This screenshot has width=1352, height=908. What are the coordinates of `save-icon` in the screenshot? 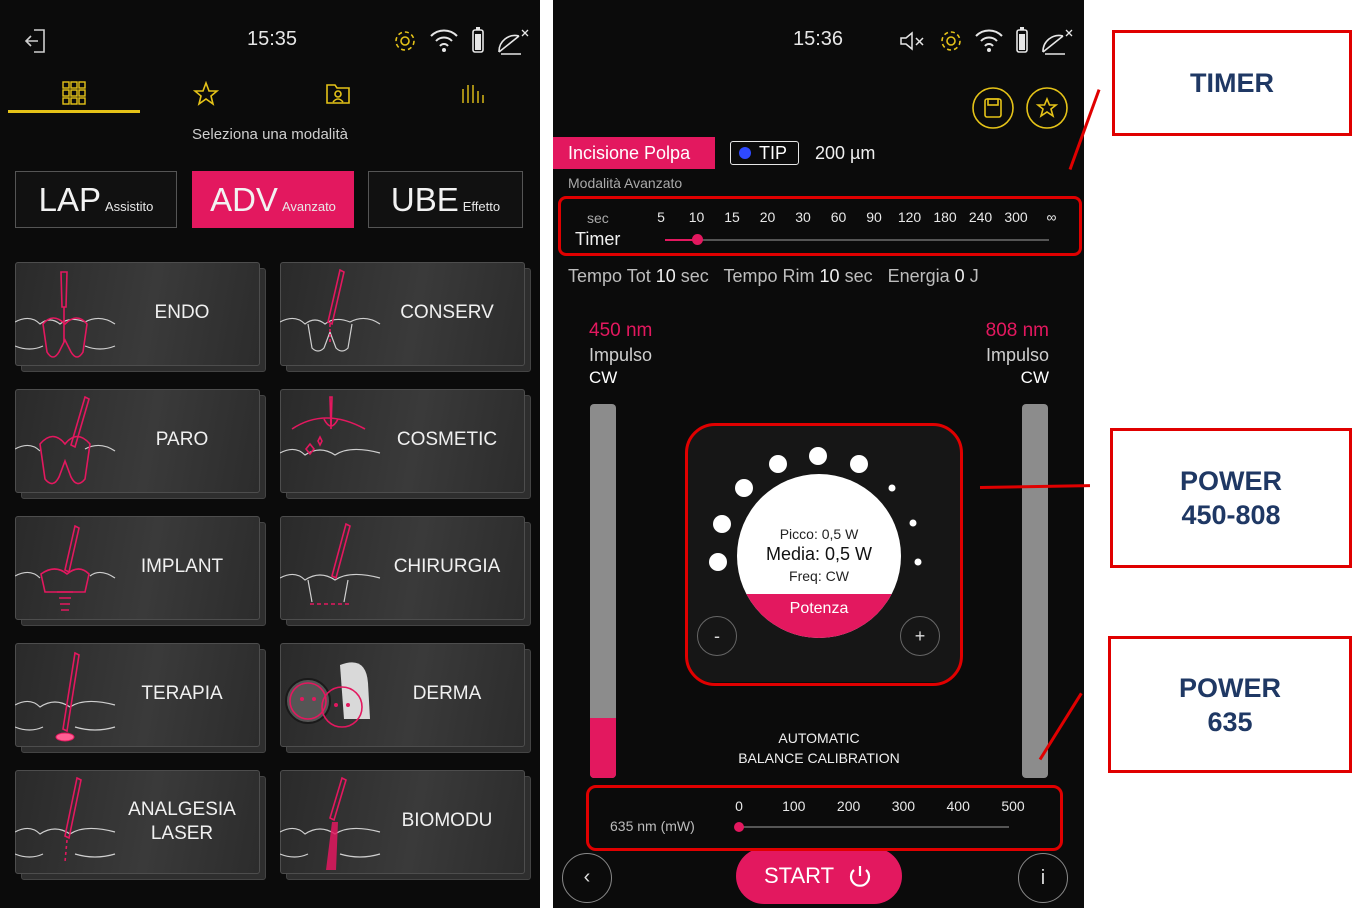 It's located at (993, 108).